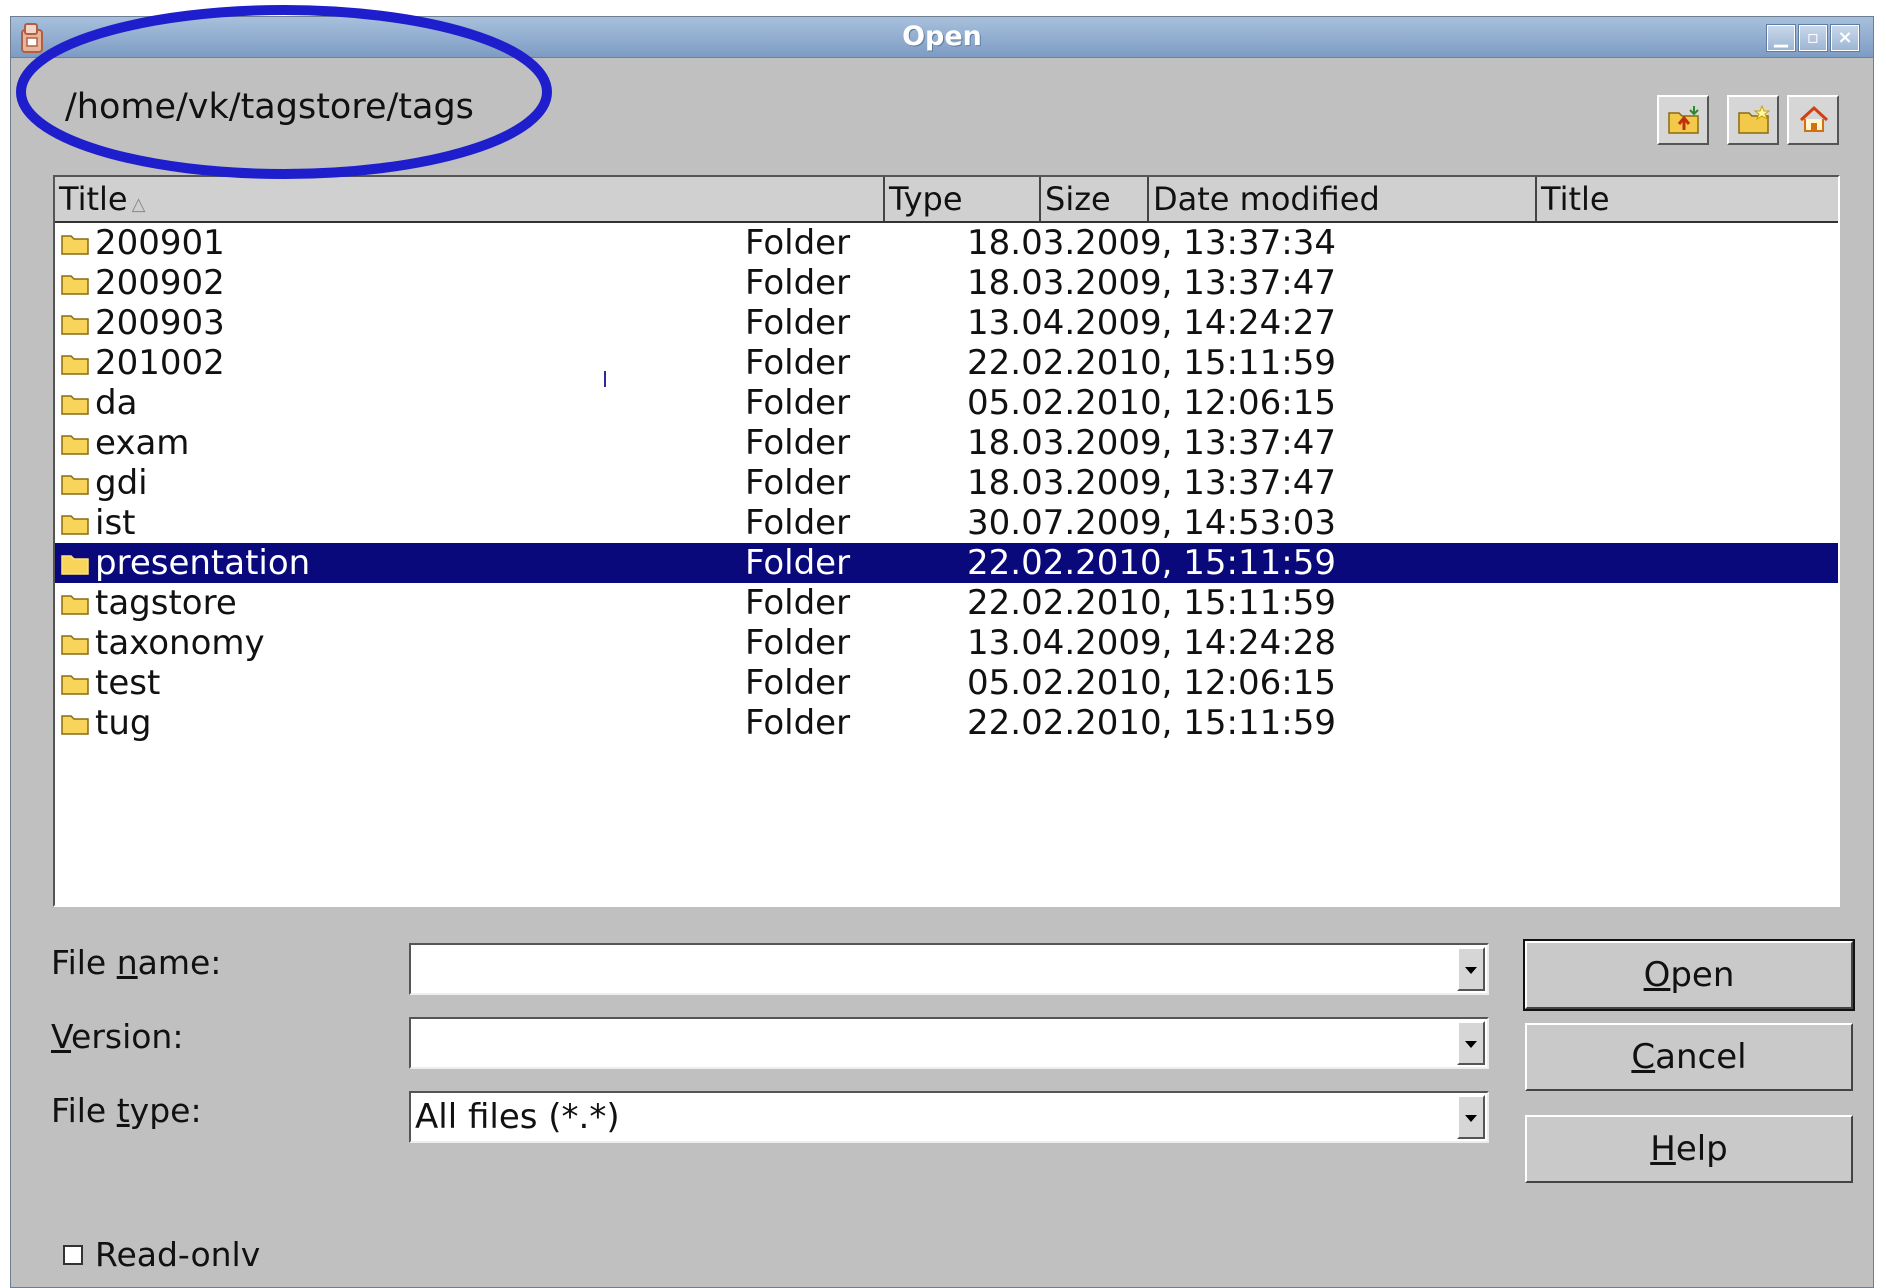  Describe the element at coordinates (142, 443) in the screenshot. I see `row-name: exam` at that location.